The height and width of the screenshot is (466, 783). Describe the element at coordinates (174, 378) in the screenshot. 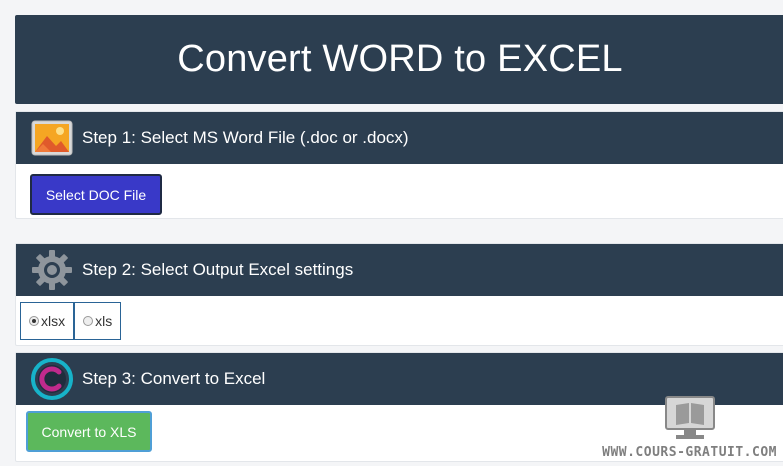

I see `step3-title: Step 3: Convert to Excel` at that location.